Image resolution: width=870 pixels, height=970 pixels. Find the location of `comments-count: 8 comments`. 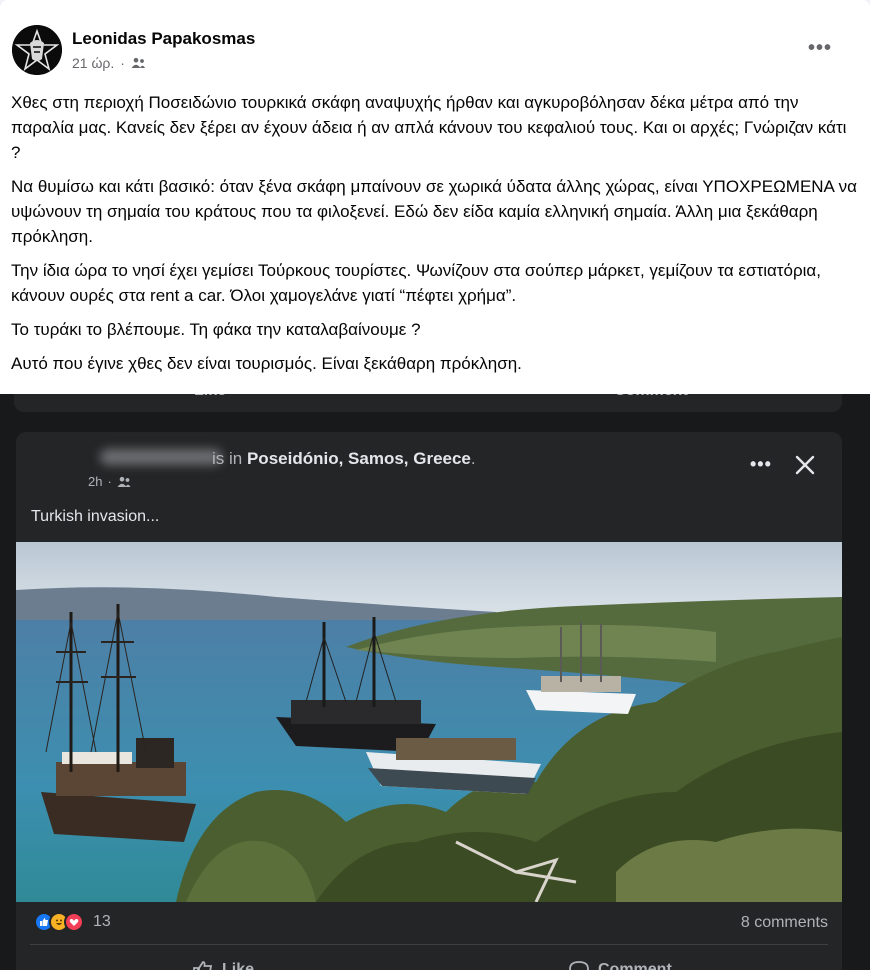

comments-count: 8 comments is located at coordinates (784, 923).